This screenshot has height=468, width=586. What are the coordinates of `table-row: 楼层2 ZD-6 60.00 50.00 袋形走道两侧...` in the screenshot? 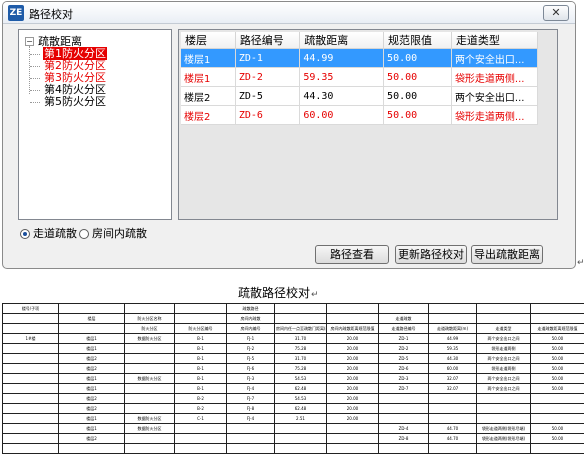 It's located at (360, 115).